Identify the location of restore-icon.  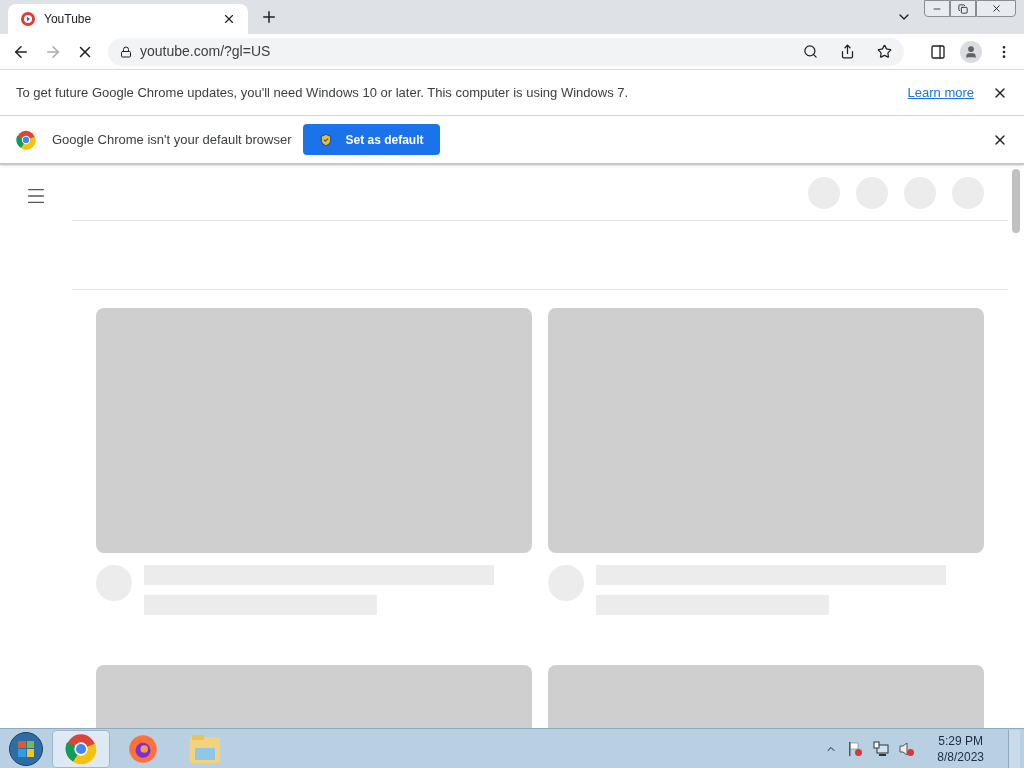
(963, 8).